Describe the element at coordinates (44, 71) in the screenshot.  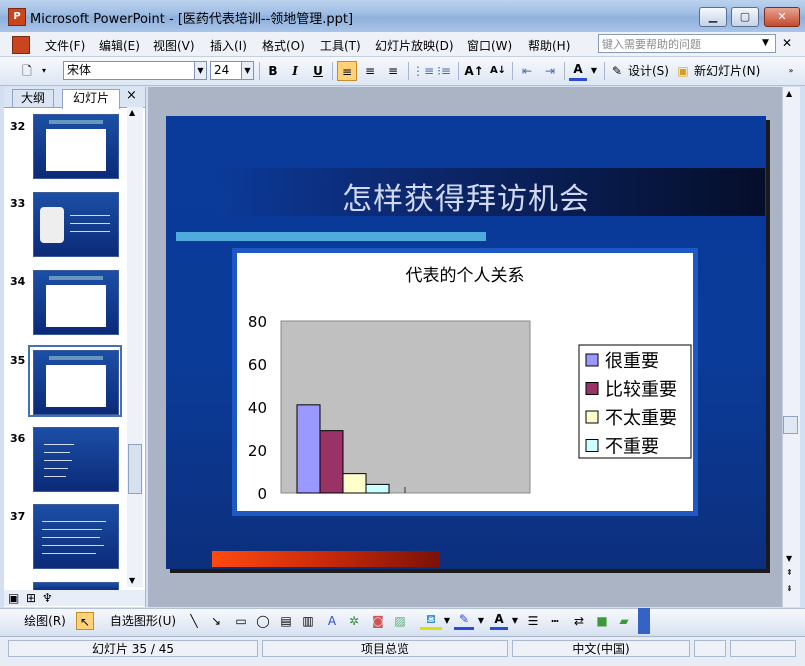
I see `toolbar-options-icon: ▾` at that location.